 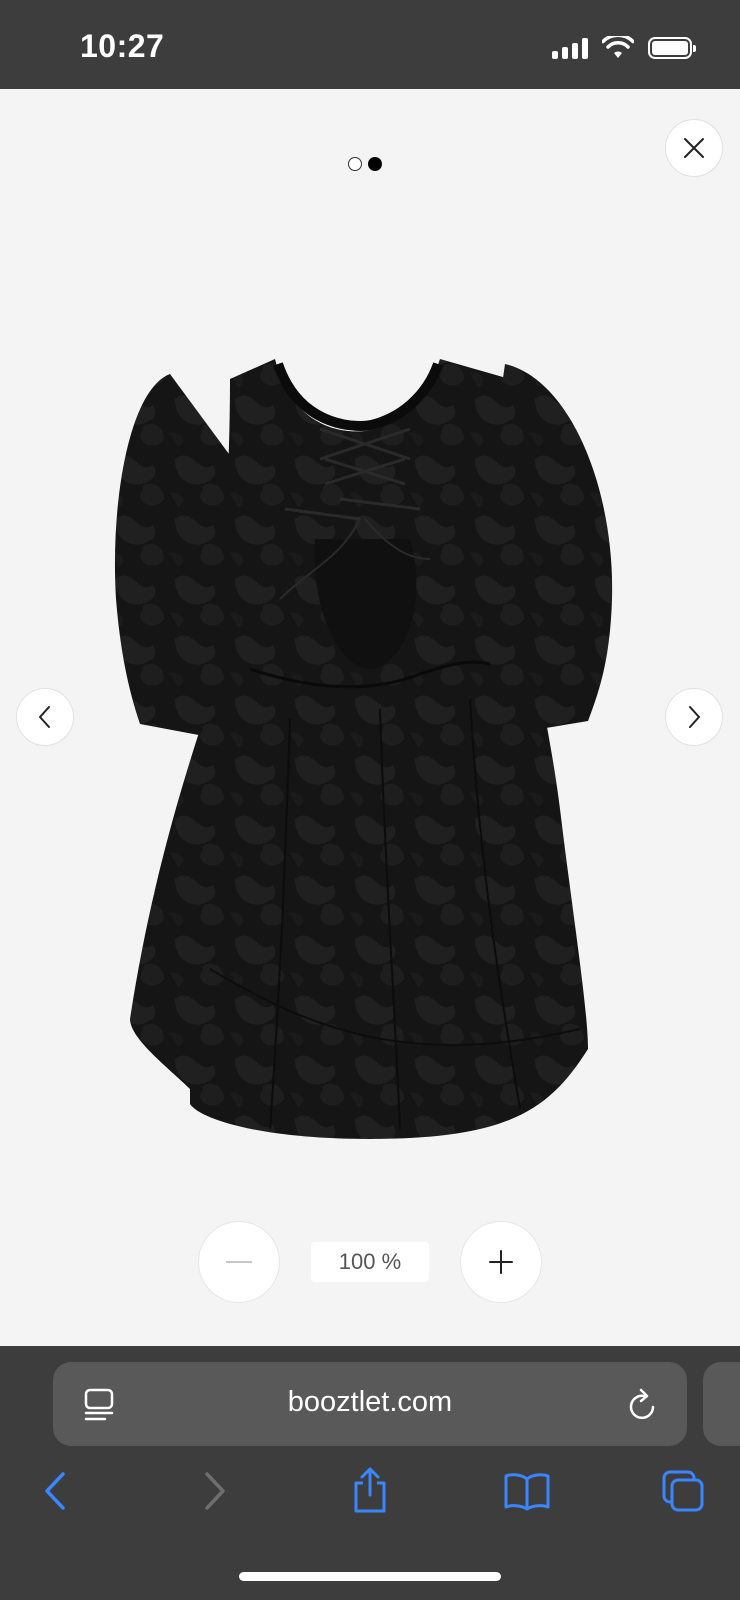 I want to click on previous-image-button, so click(x=45, y=717).